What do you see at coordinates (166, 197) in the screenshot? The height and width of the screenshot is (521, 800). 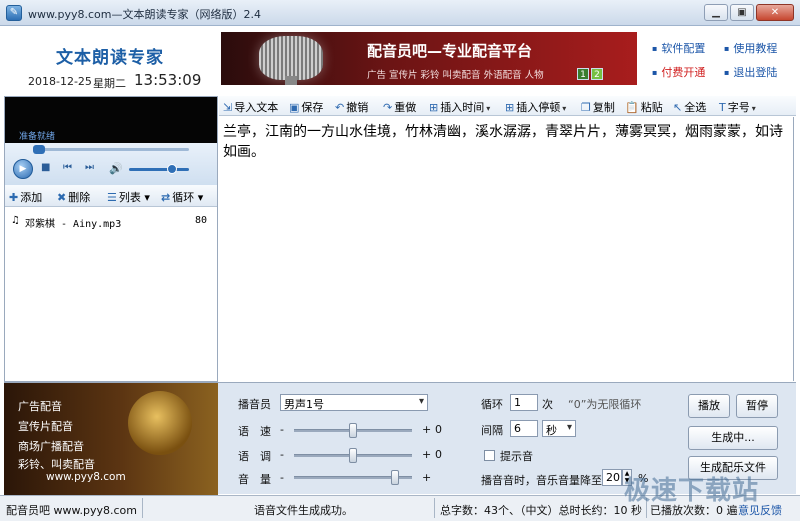 I see `loop-icon: ⇄` at bounding box center [166, 197].